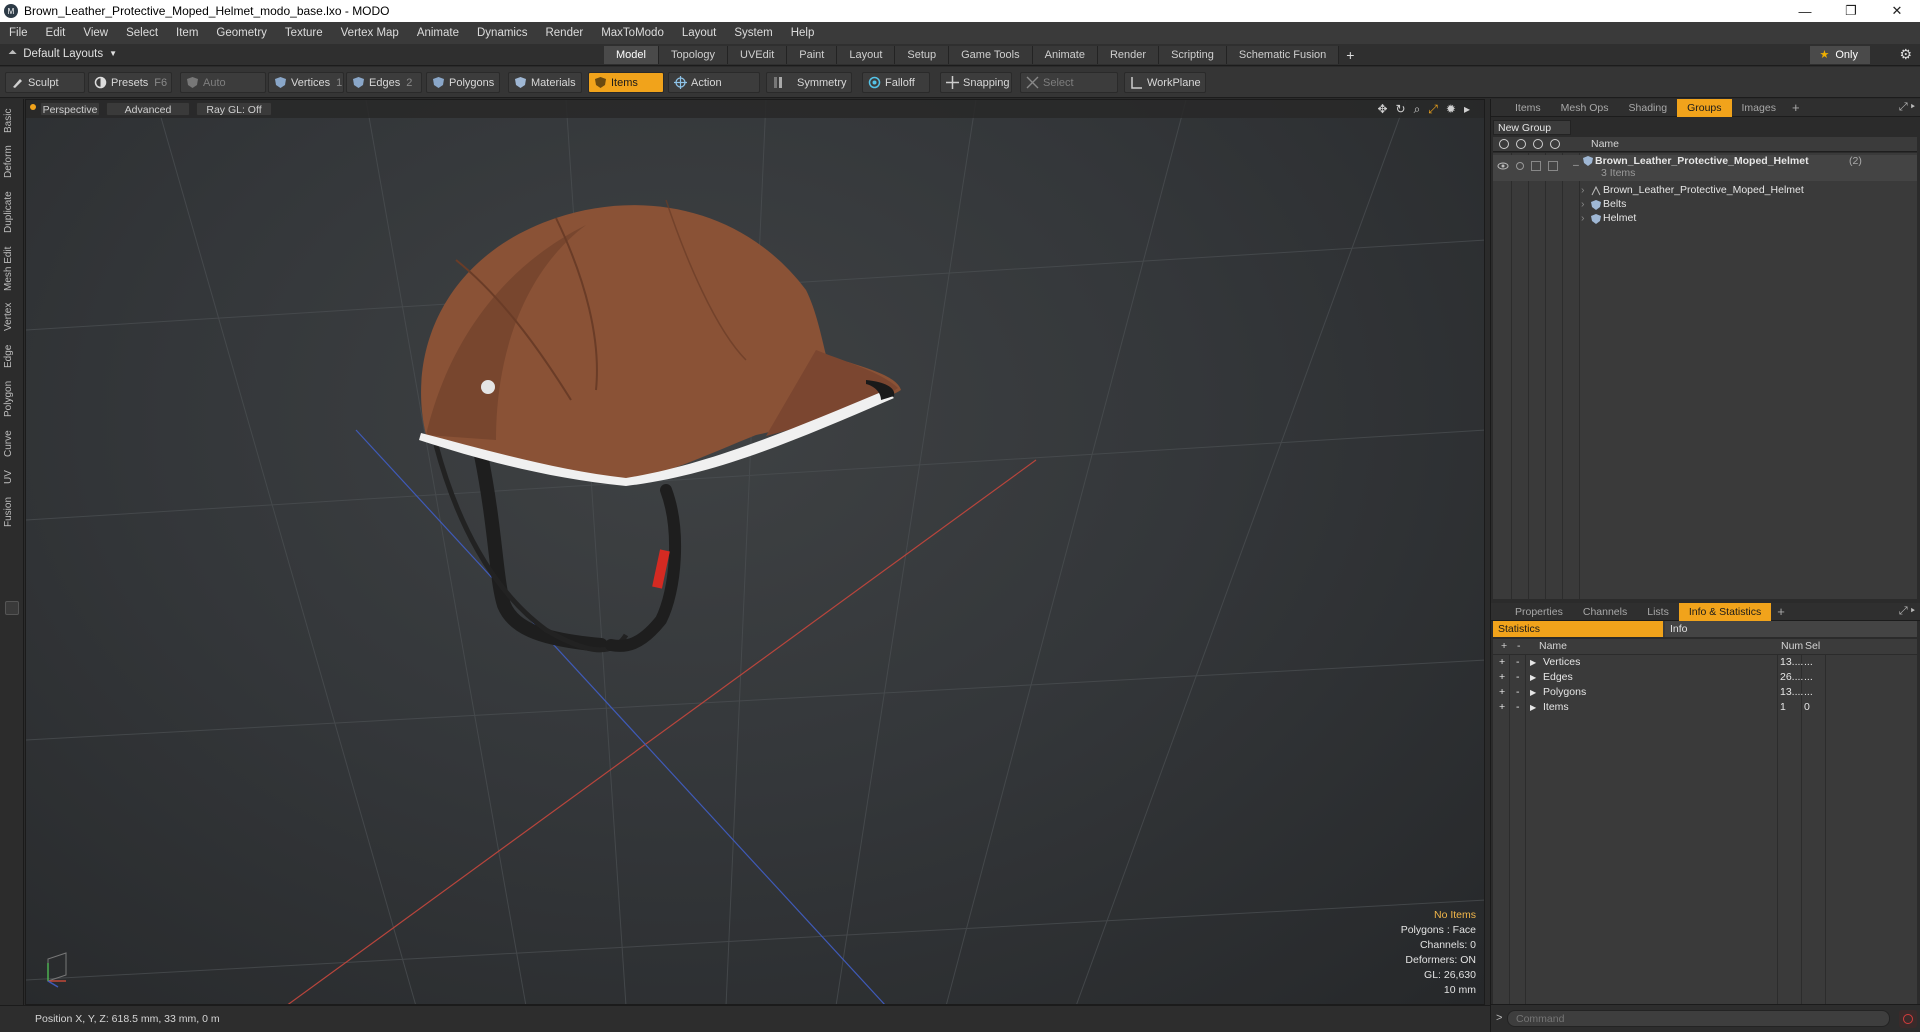  What do you see at coordinates (545, 82) in the screenshot?
I see `materials-button: Materials` at bounding box center [545, 82].